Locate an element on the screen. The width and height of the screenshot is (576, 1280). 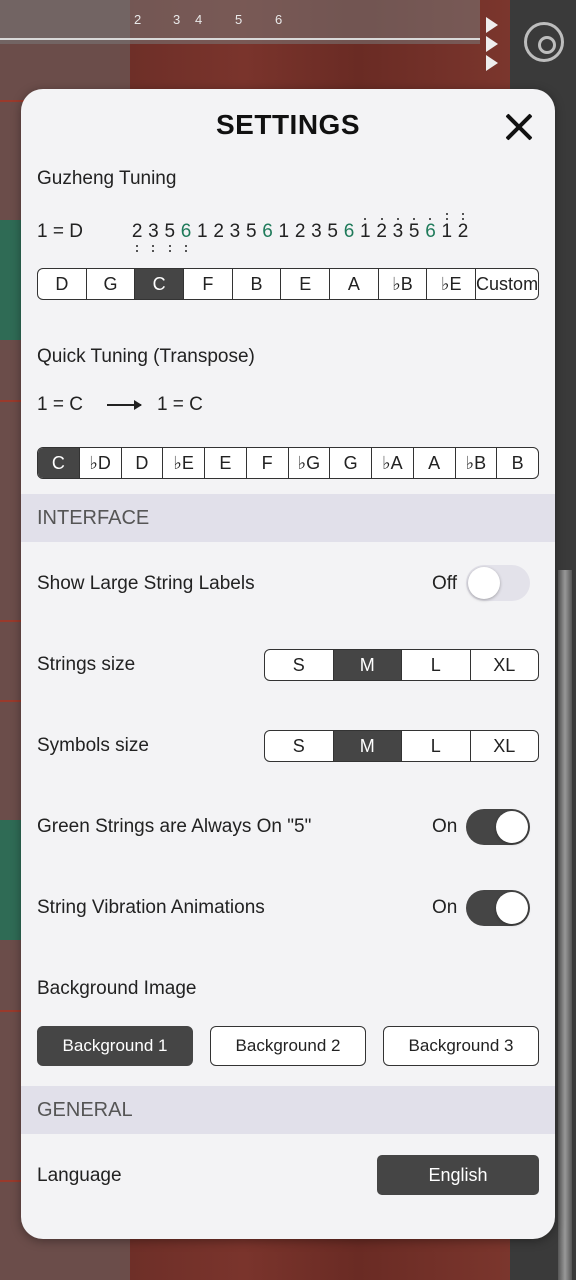
tuning-selector: D G C F B E A ♭B ♭E Custom is located at coordinates (288, 284).